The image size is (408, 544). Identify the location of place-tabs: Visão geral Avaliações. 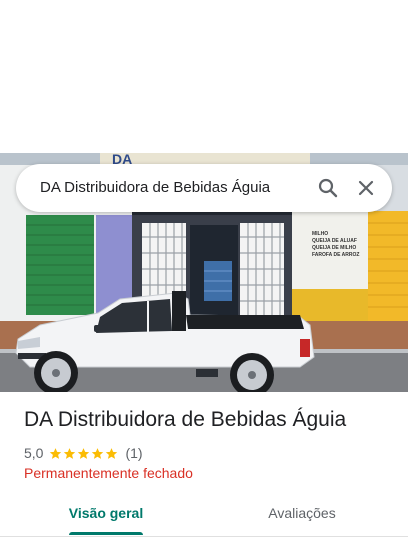
(204, 515).